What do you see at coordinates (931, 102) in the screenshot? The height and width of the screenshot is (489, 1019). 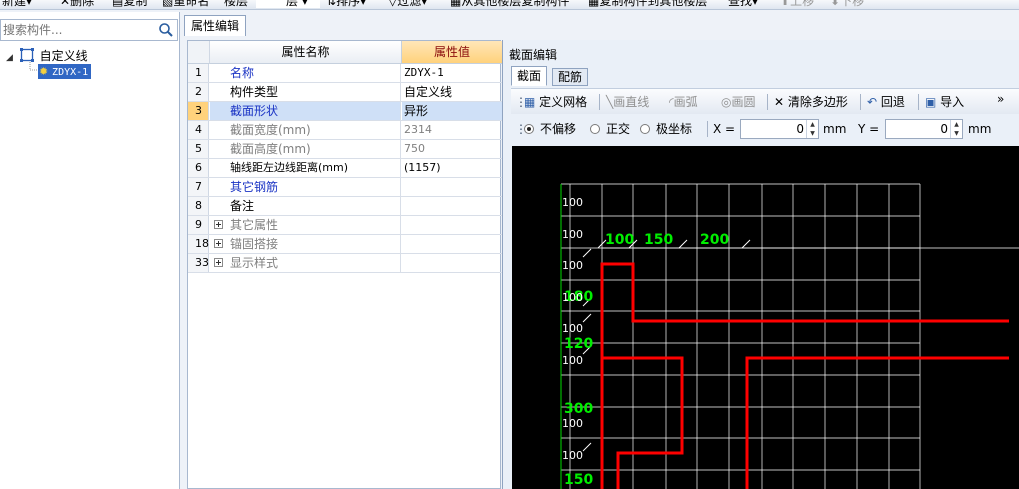 I see `import-icon: ▣` at bounding box center [931, 102].